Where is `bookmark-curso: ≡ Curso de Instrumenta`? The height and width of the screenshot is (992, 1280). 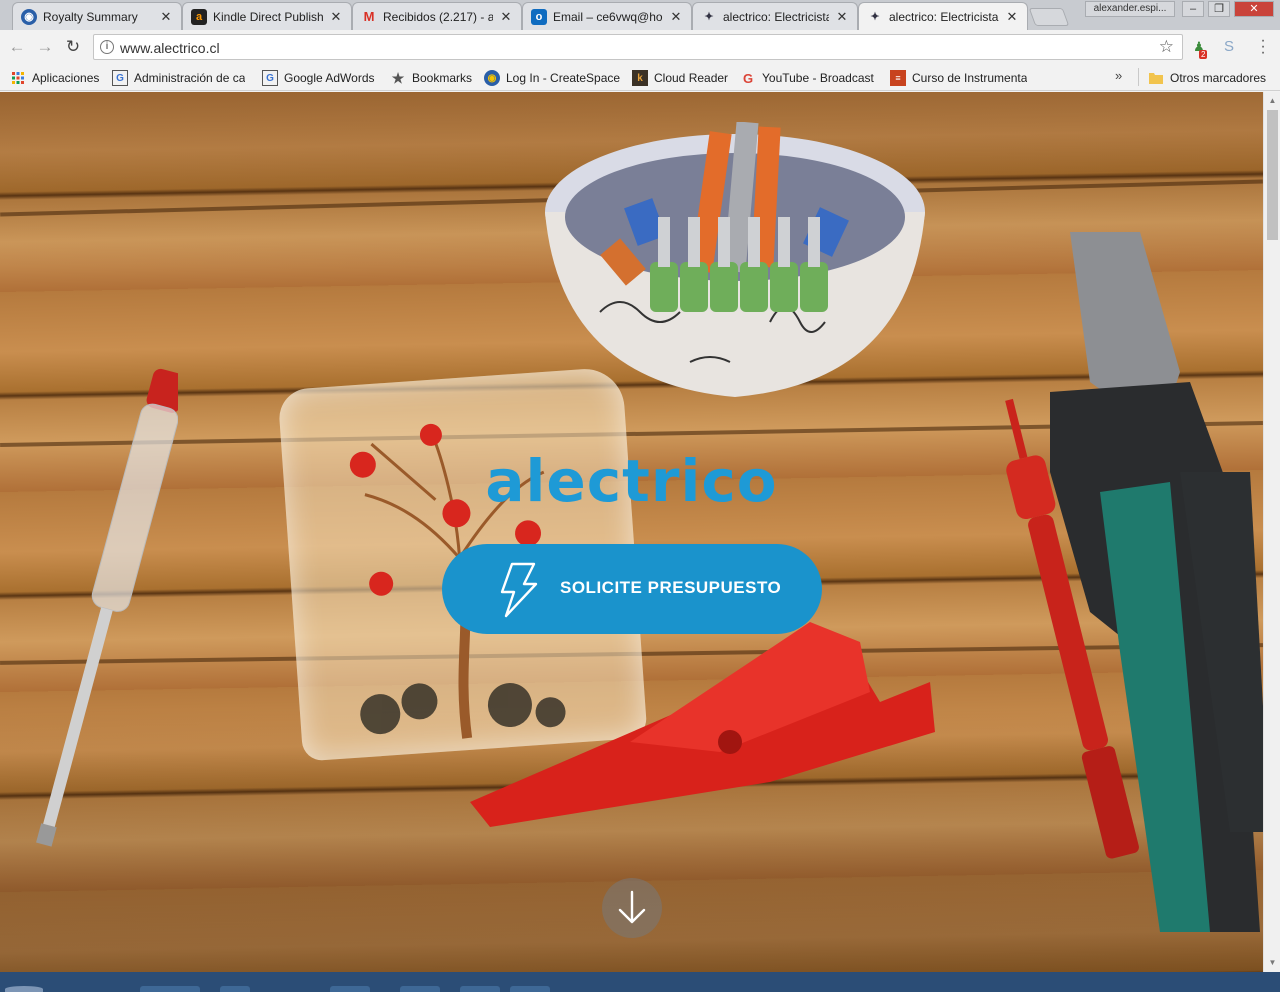
bookmark-curso: ≡ Curso de Instrumenta is located at coordinates (960, 78).